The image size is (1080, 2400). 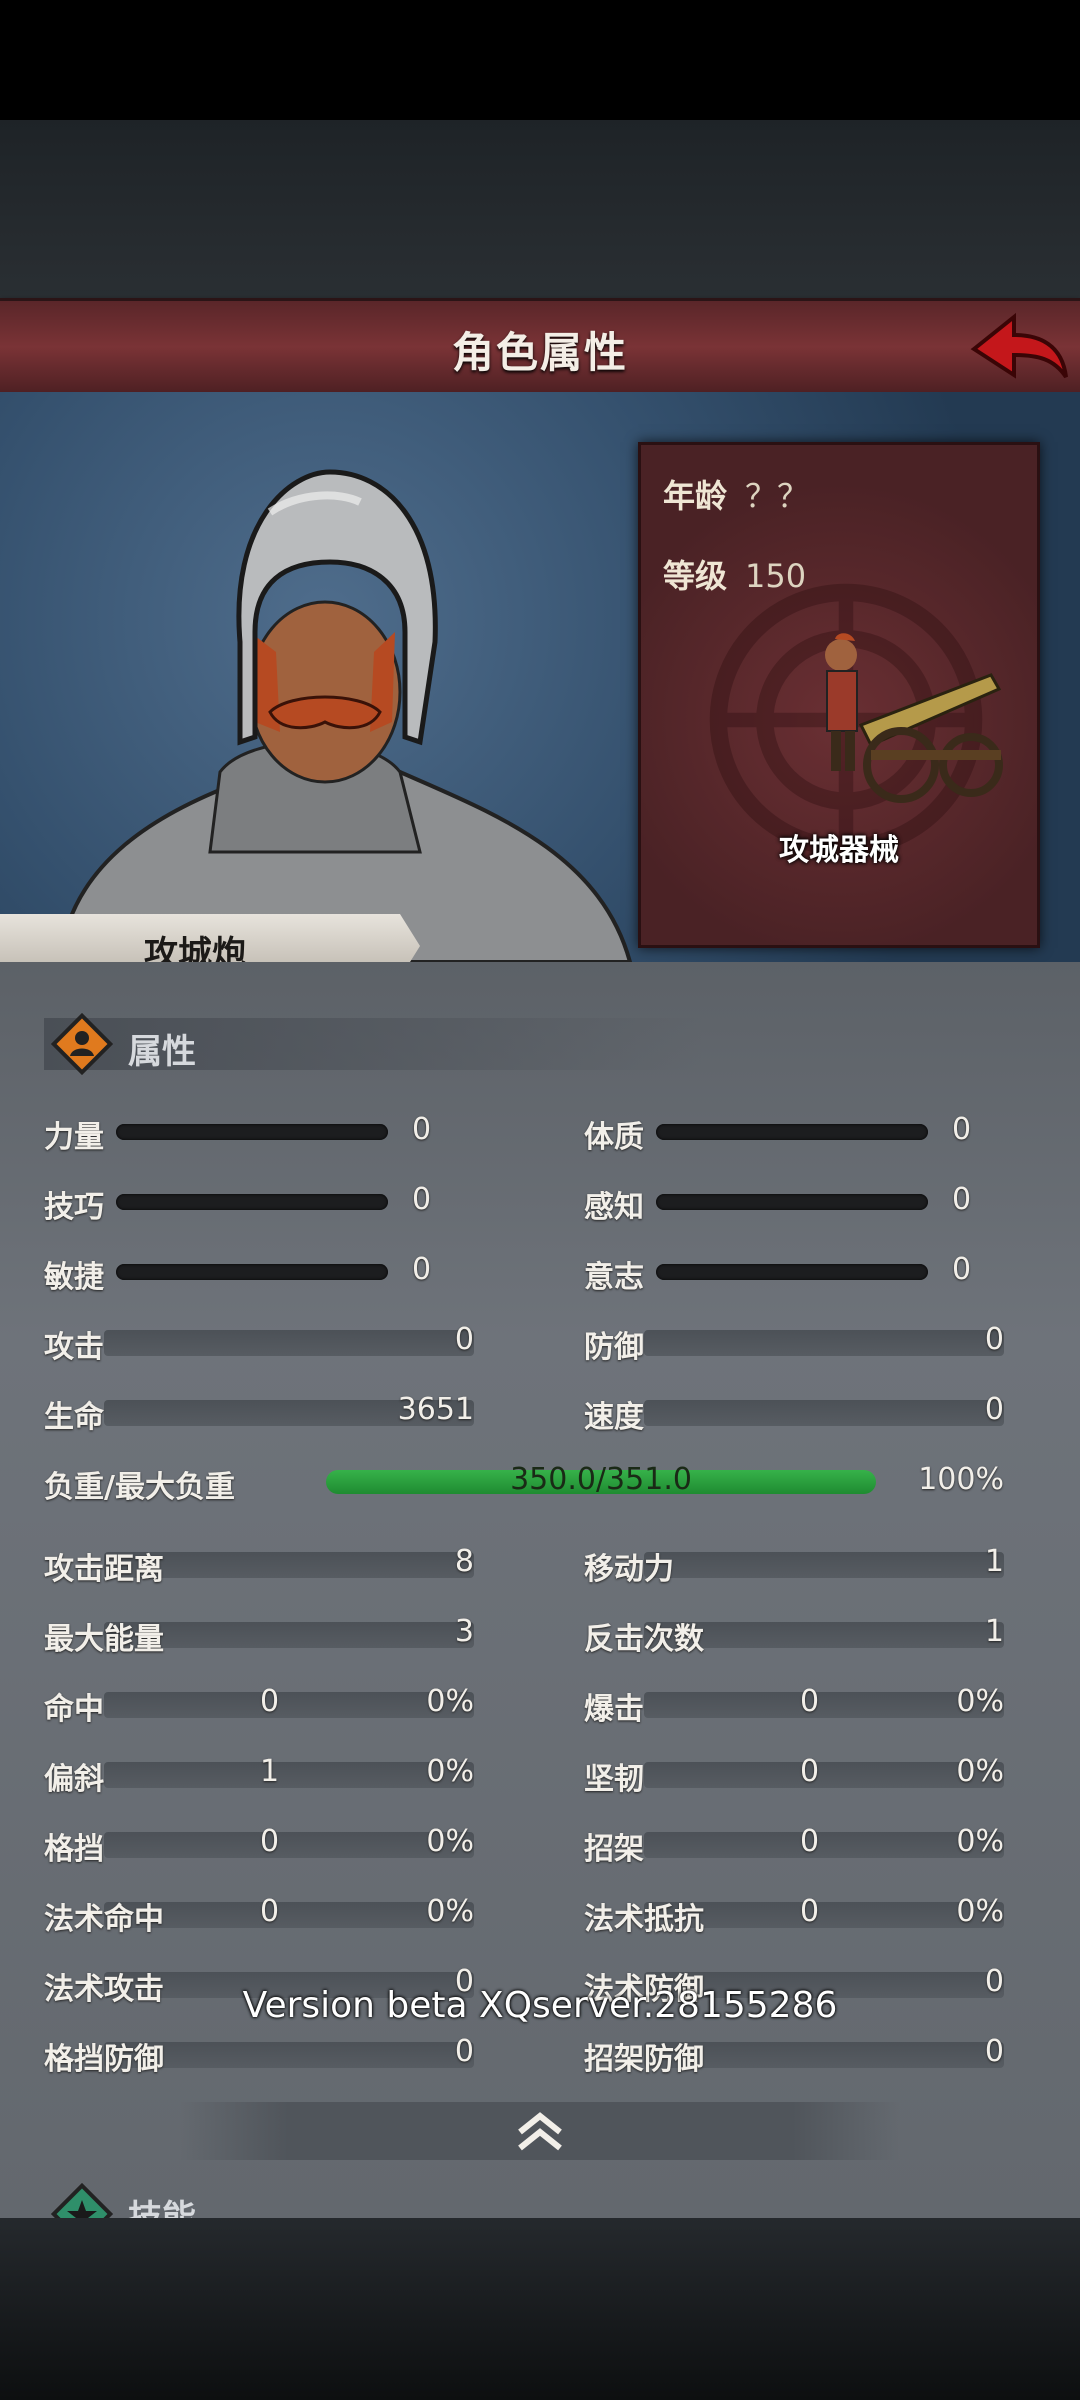 I want to click on age-label: 年龄, so click(x=695, y=496).